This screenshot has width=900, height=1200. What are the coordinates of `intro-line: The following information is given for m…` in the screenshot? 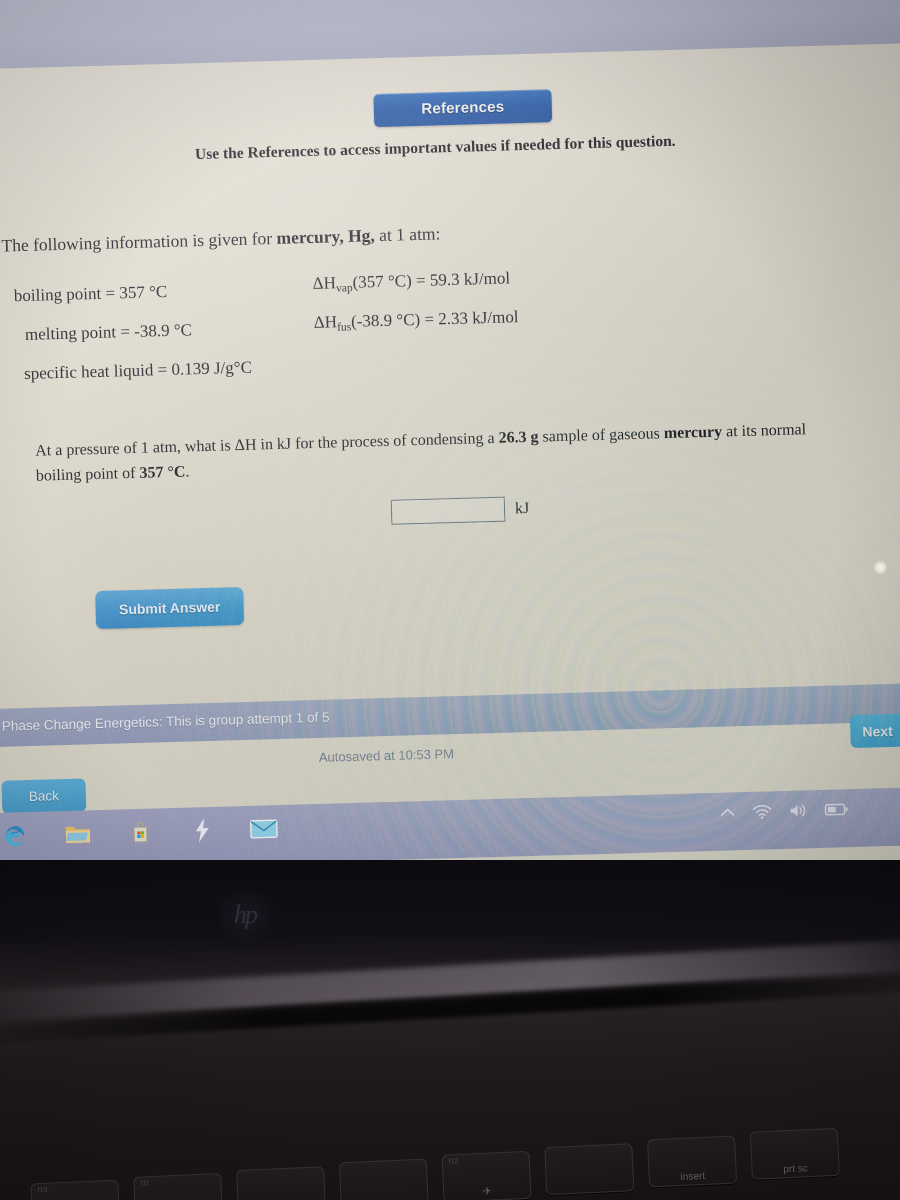 It's located at (220, 239).